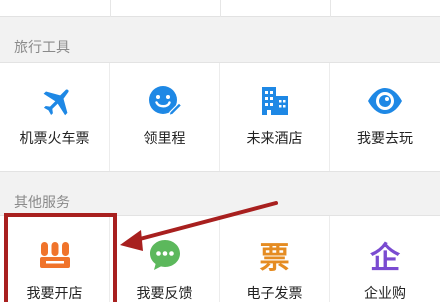 This screenshot has height=302, width=440. I want to click on grid-item-feedback: 我要反馈, so click(165, 259).